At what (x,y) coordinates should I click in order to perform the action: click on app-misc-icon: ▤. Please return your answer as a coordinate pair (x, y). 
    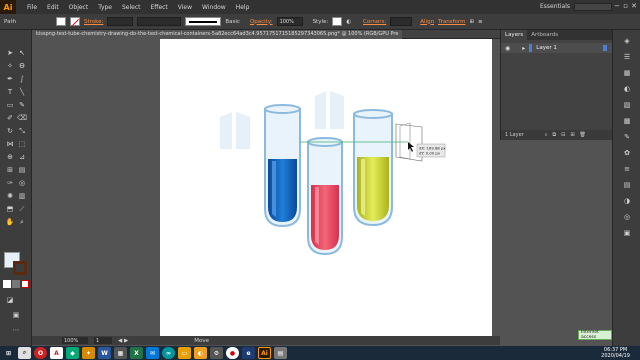
    Looking at the image, I should click on (280, 353).